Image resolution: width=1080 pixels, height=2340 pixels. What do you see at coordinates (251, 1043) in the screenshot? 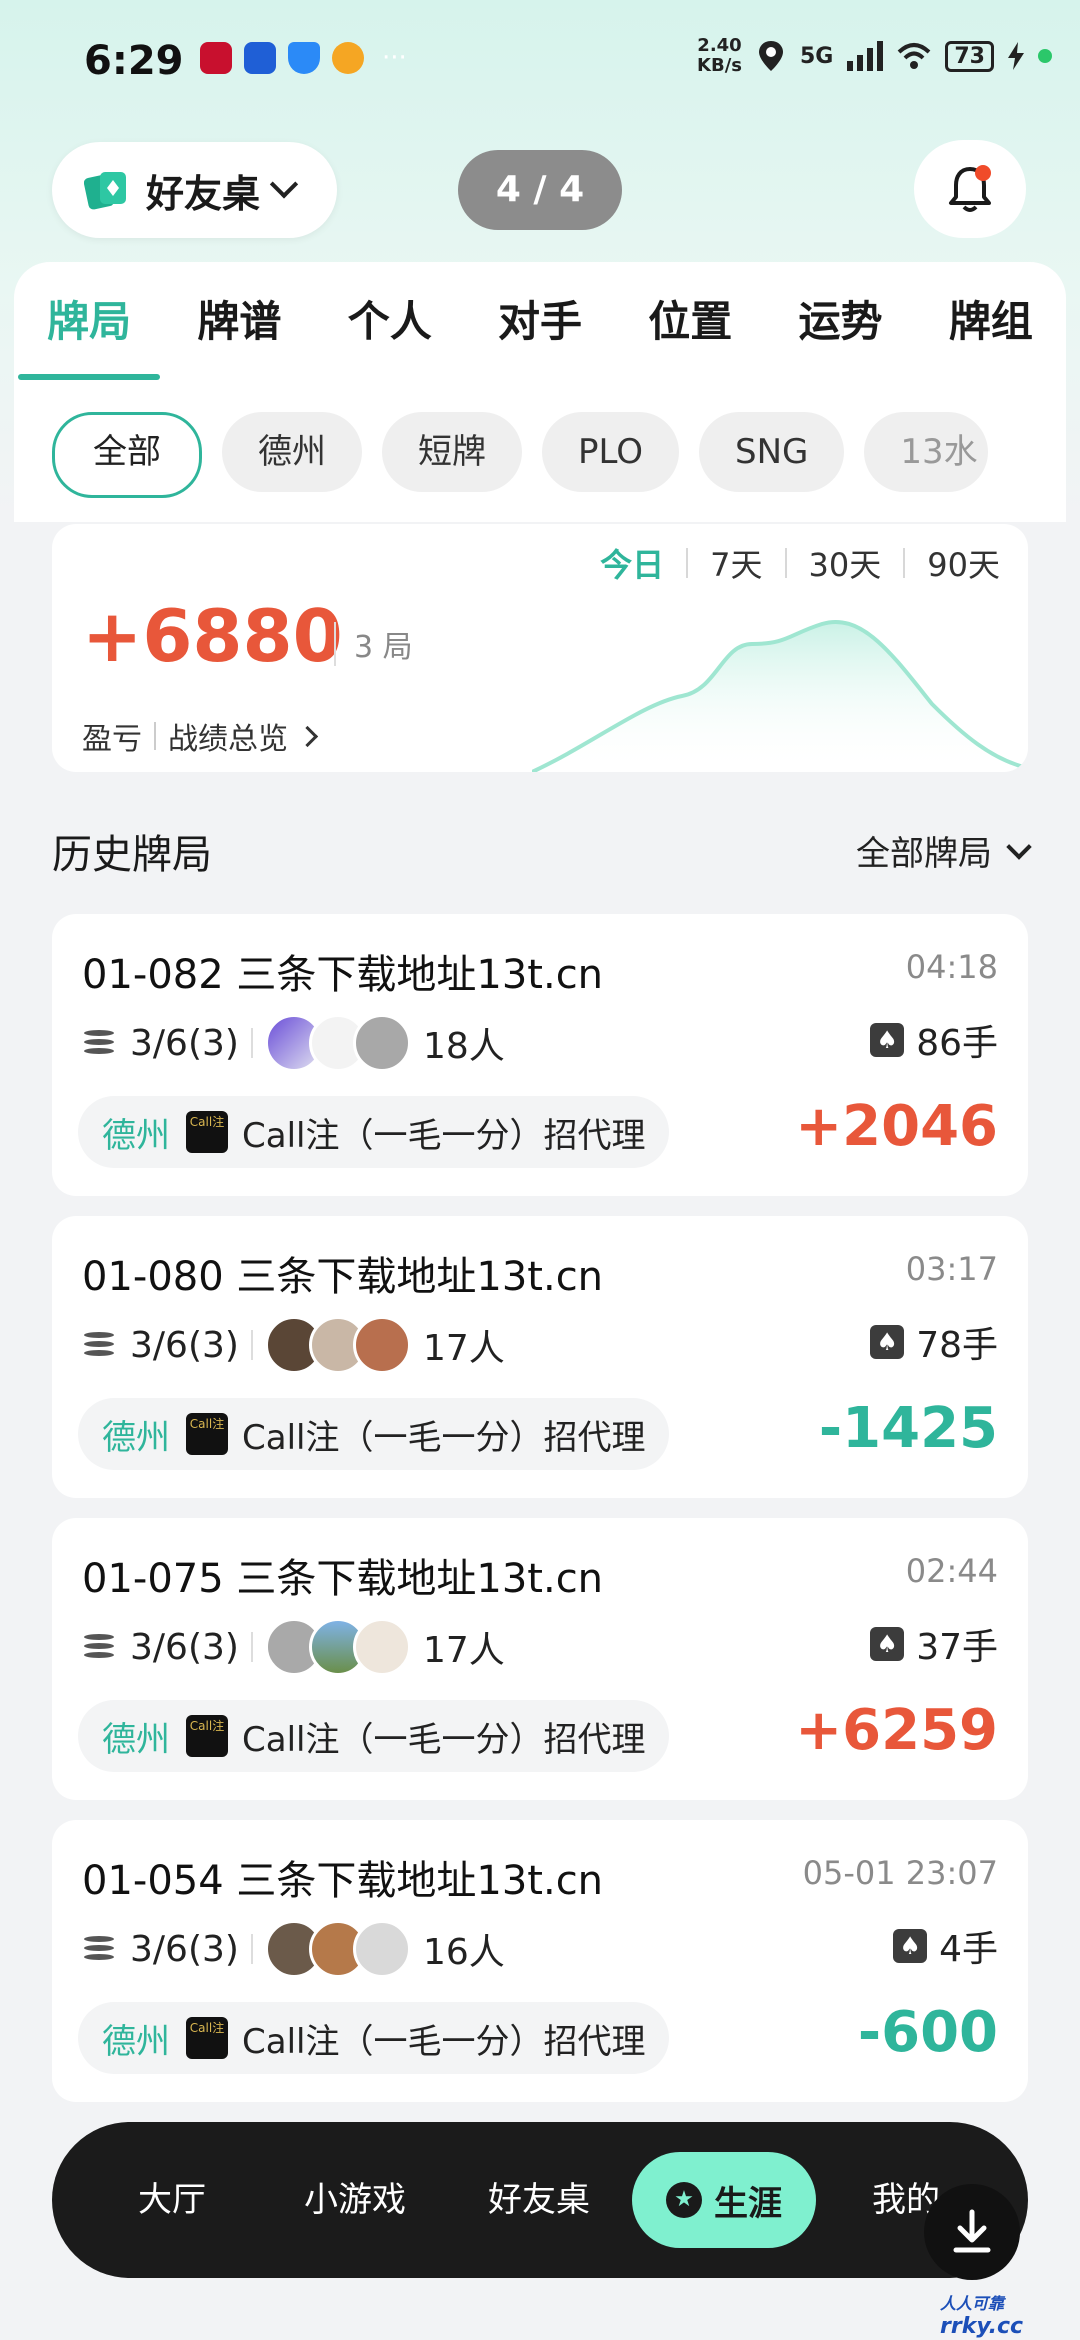
I see `meta-divider` at bounding box center [251, 1043].